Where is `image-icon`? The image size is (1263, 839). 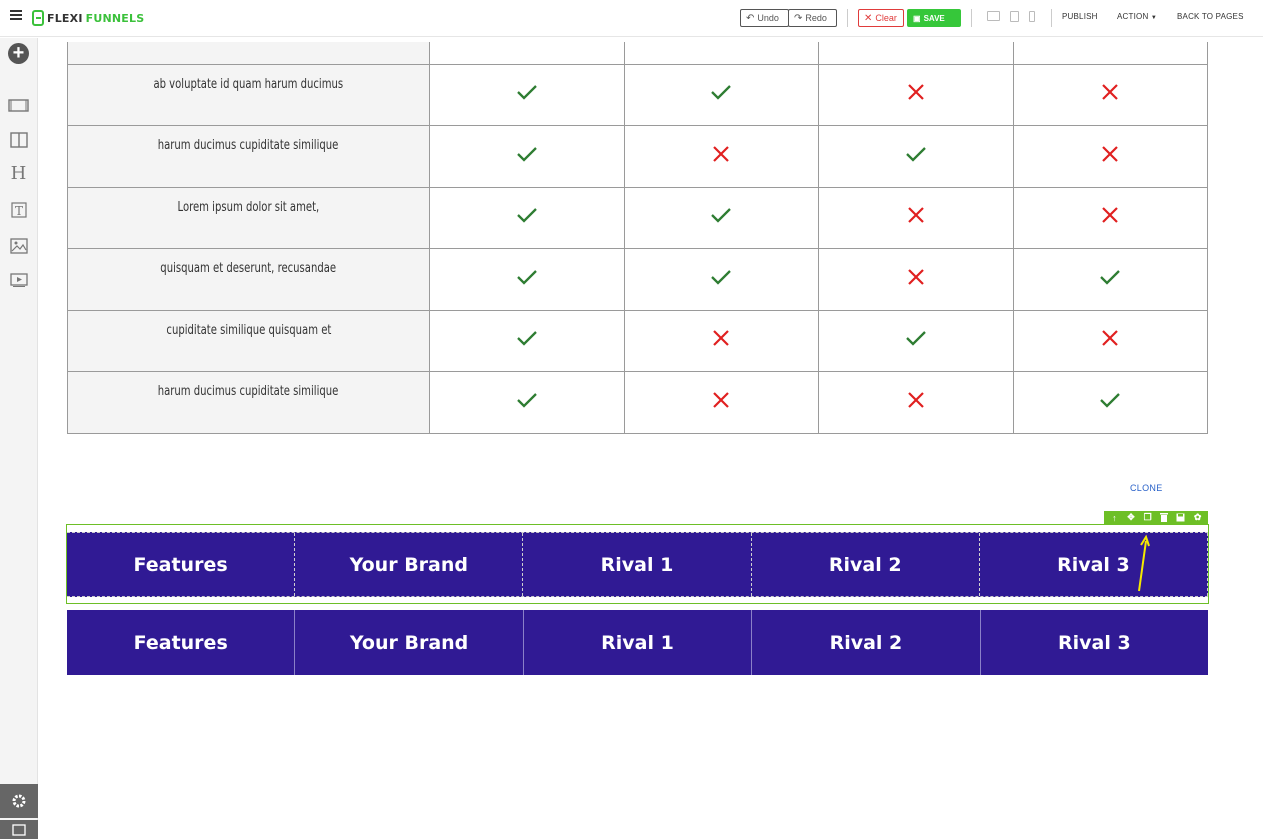
image-icon is located at coordinates (18, 246).